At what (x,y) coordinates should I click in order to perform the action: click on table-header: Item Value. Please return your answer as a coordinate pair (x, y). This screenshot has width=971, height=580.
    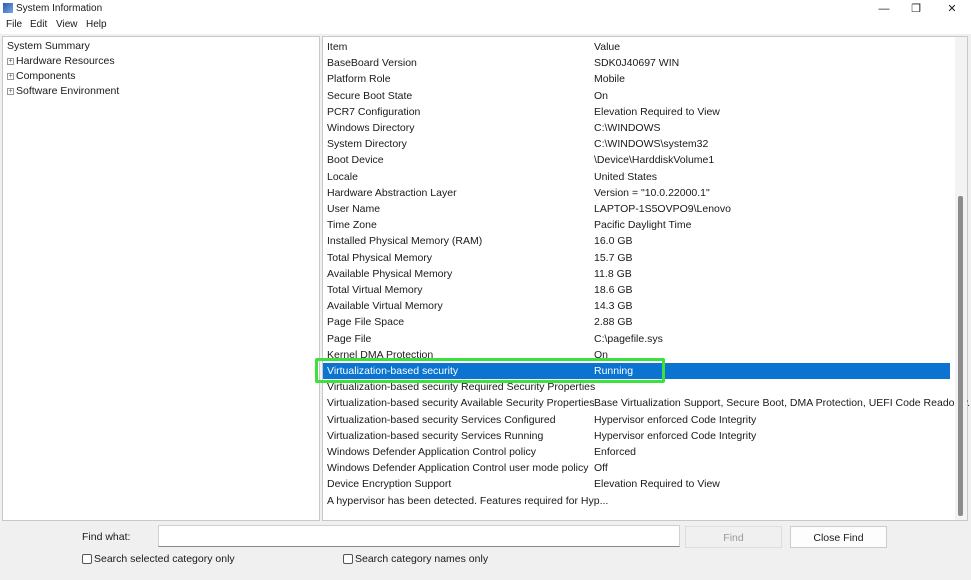
    Looking at the image, I should click on (636, 47).